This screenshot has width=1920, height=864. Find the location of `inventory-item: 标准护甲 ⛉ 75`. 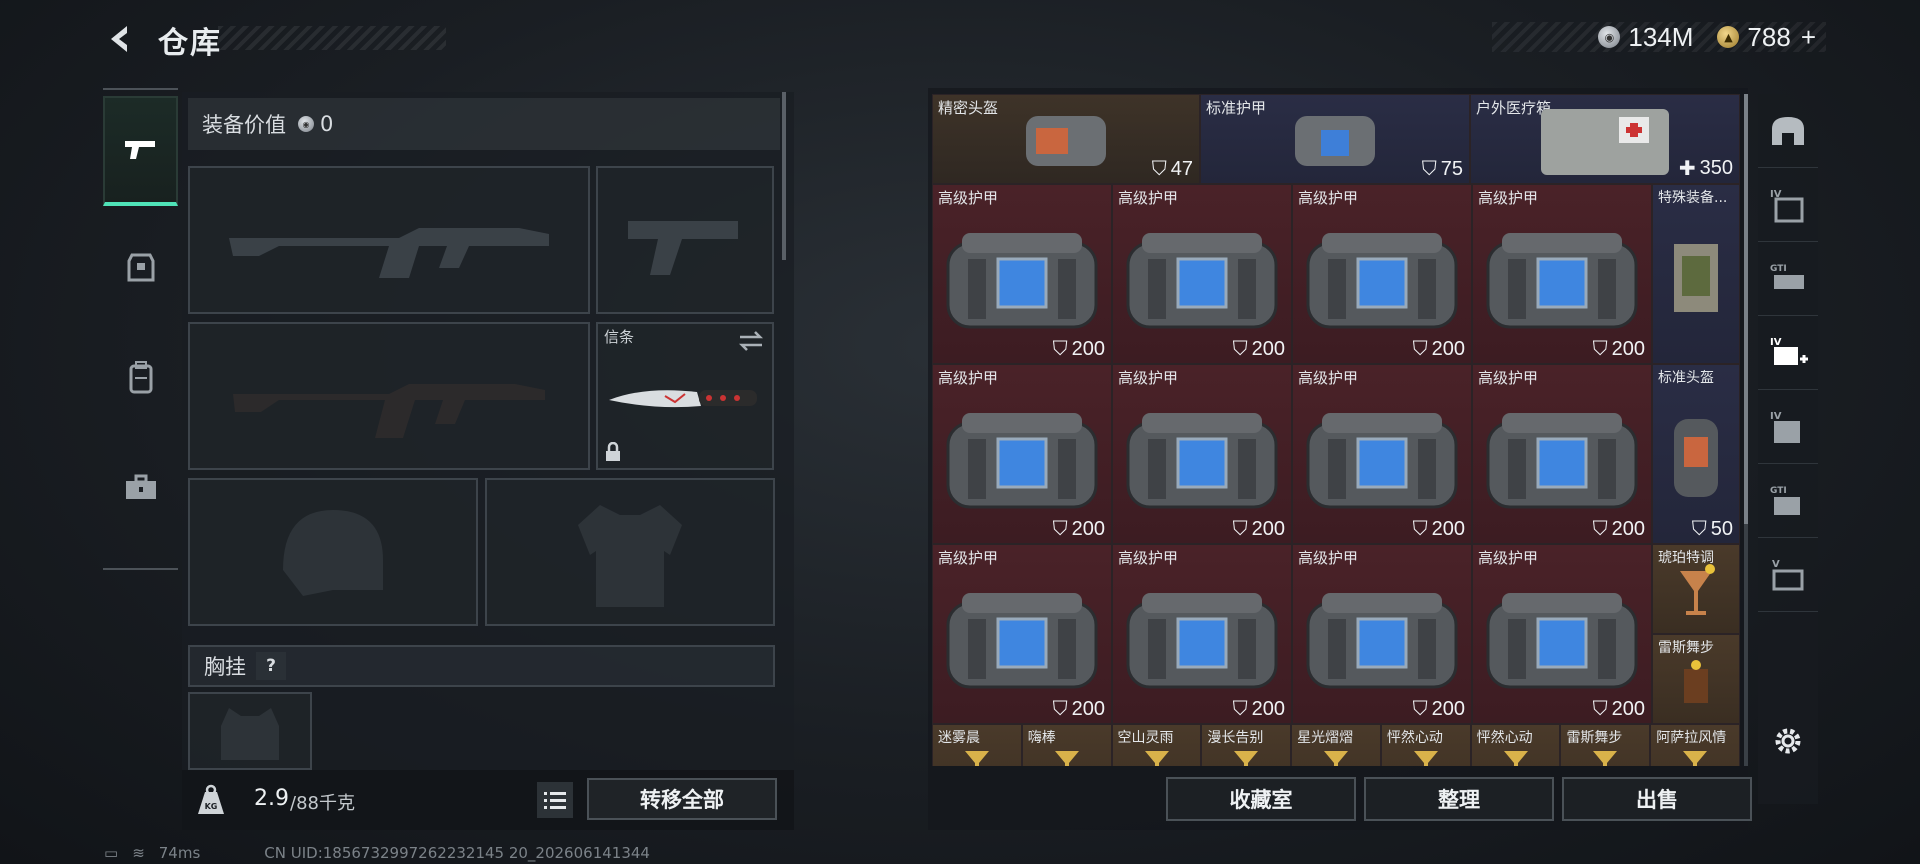

inventory-item: 标准护甲 ⛉ 75 is located at coordinates (1335, 139).